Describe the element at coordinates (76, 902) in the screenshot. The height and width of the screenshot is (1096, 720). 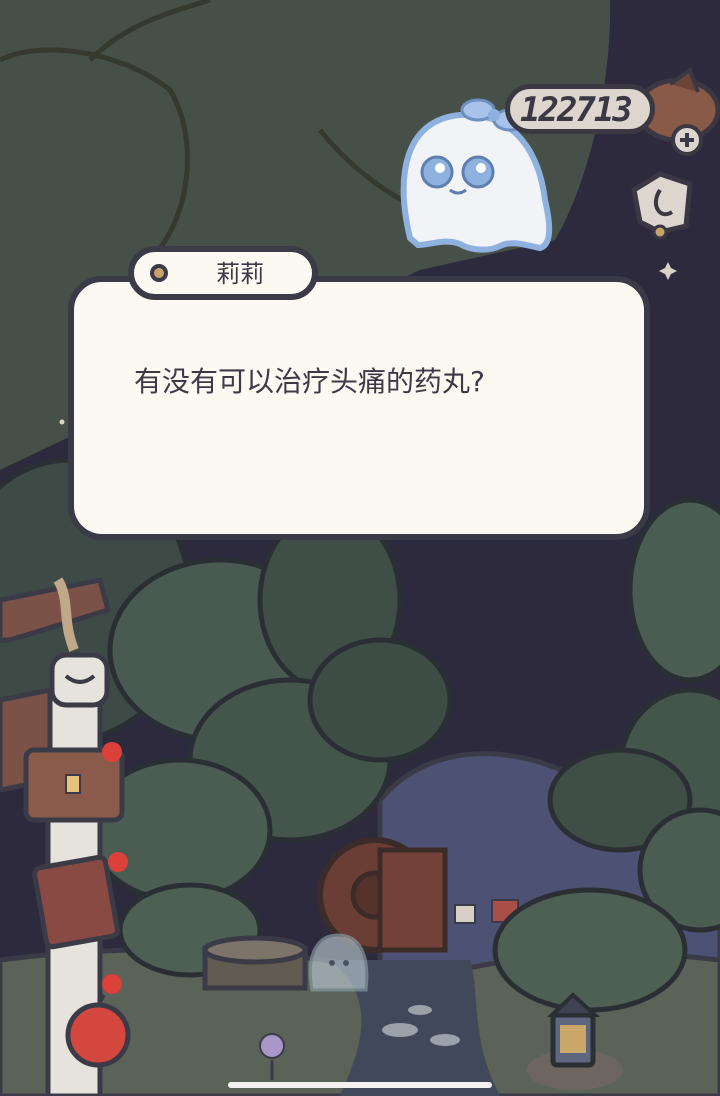
I see `book-icon` at that location.